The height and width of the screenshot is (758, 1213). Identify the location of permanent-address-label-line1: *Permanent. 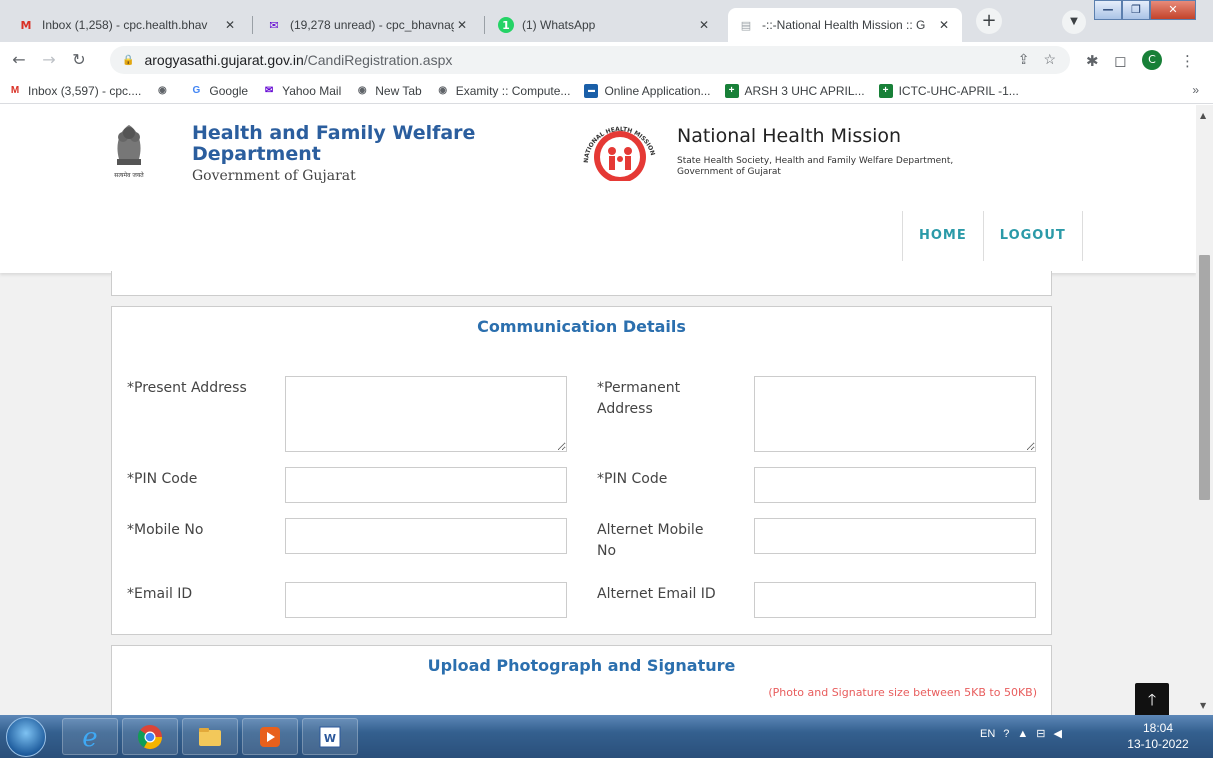
(639, 388).